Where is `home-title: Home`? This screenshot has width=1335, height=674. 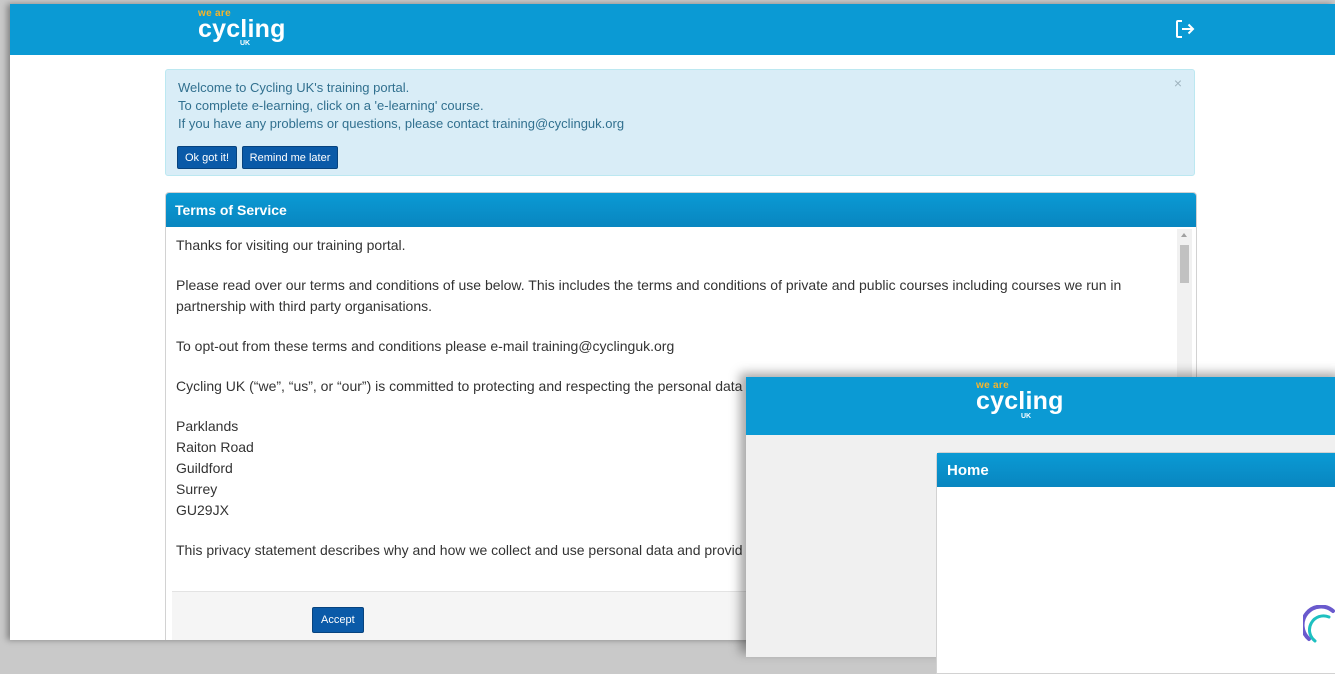 home-title: Home is located at coordinates (1136, 470).